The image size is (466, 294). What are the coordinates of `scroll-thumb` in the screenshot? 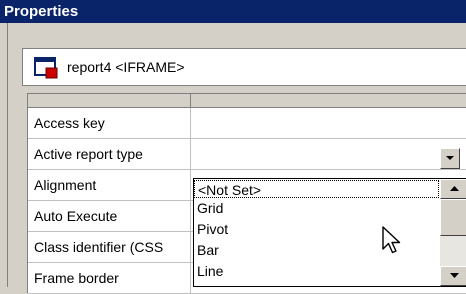 It's located at (453, 217).